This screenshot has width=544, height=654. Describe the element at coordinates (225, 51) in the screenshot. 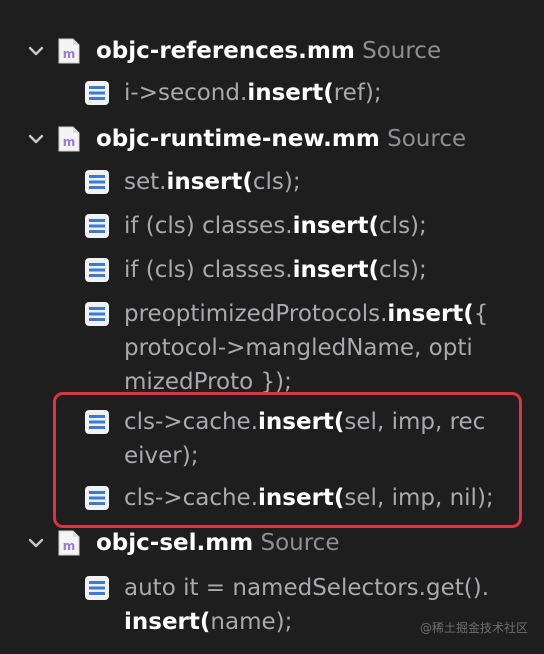

I see `file-name: objc-references.mm` at that location.